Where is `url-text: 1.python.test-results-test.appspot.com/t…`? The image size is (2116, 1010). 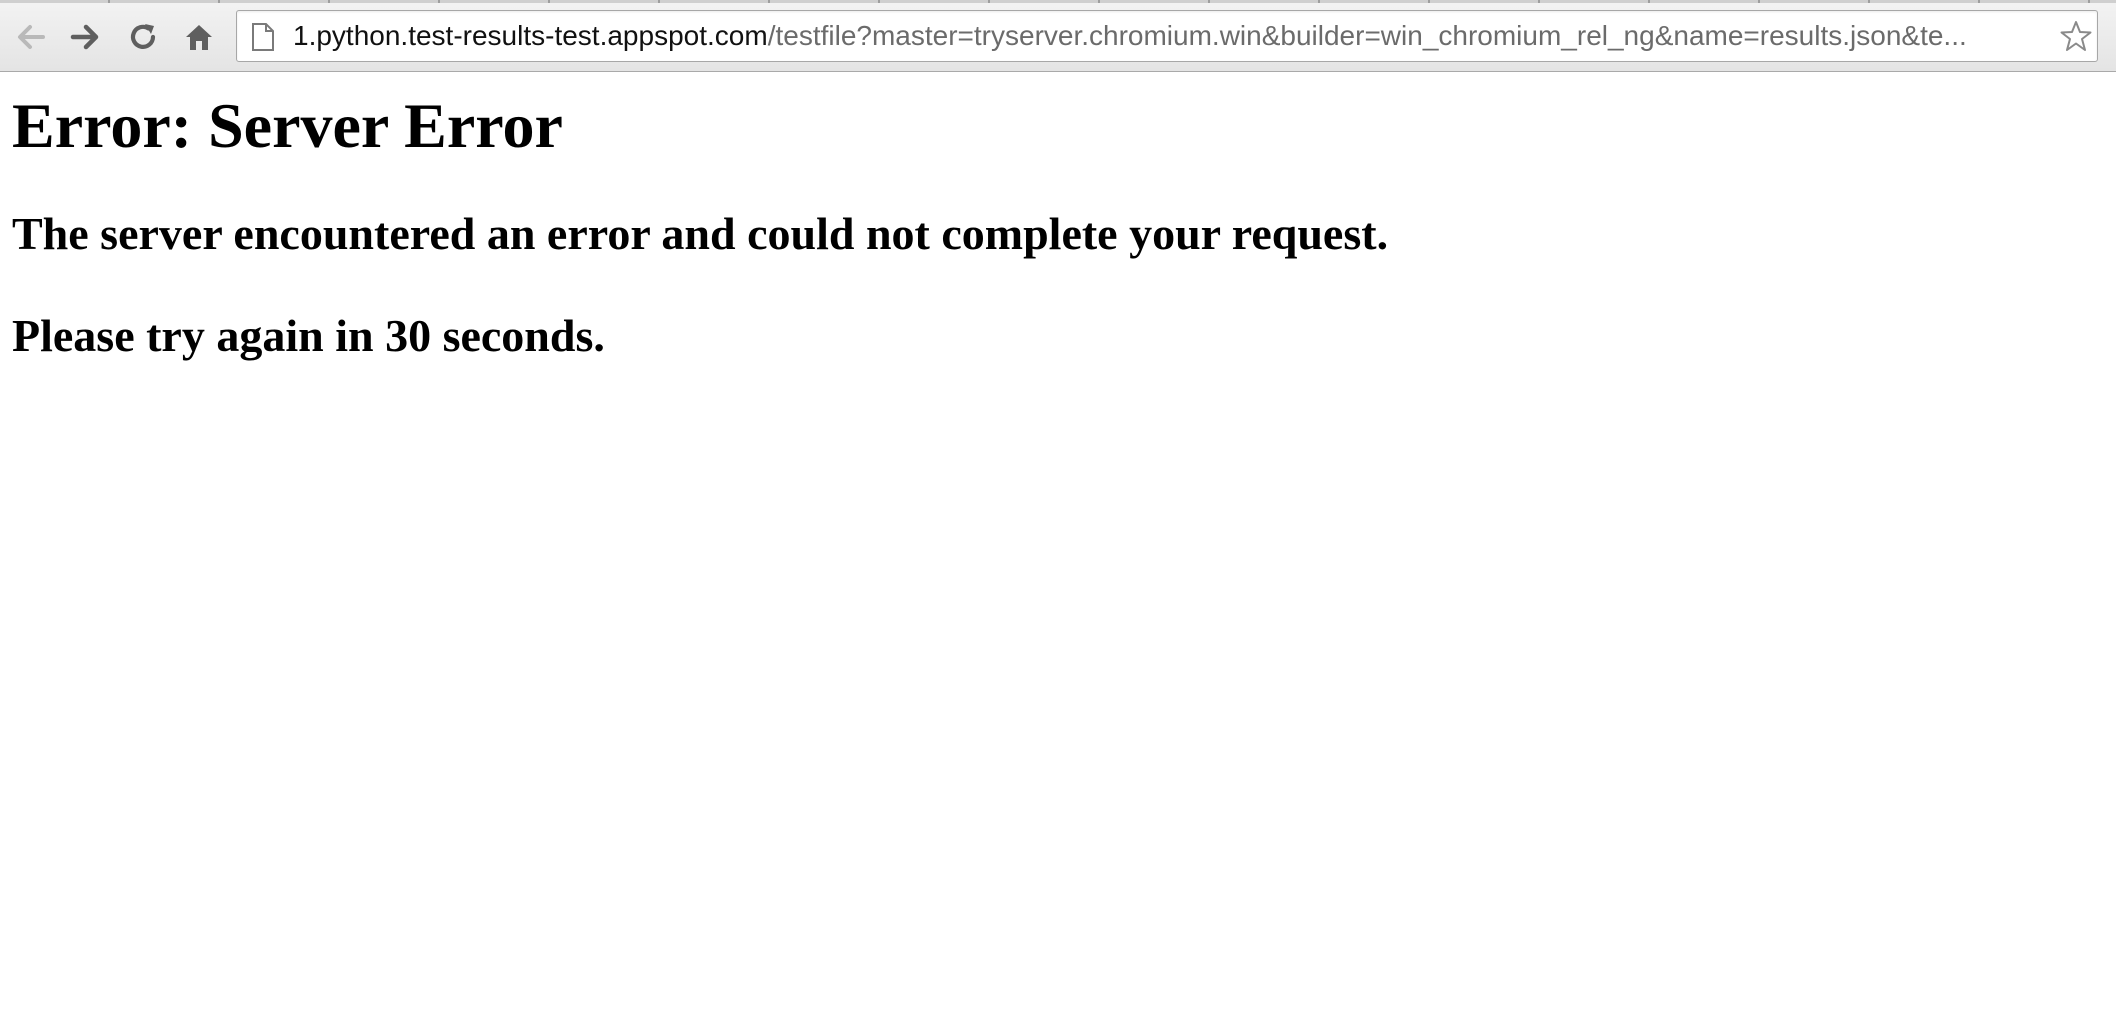 url-text: 1.python.test-results-test.appspot.com/t… is located at coordinates (1168, 36).